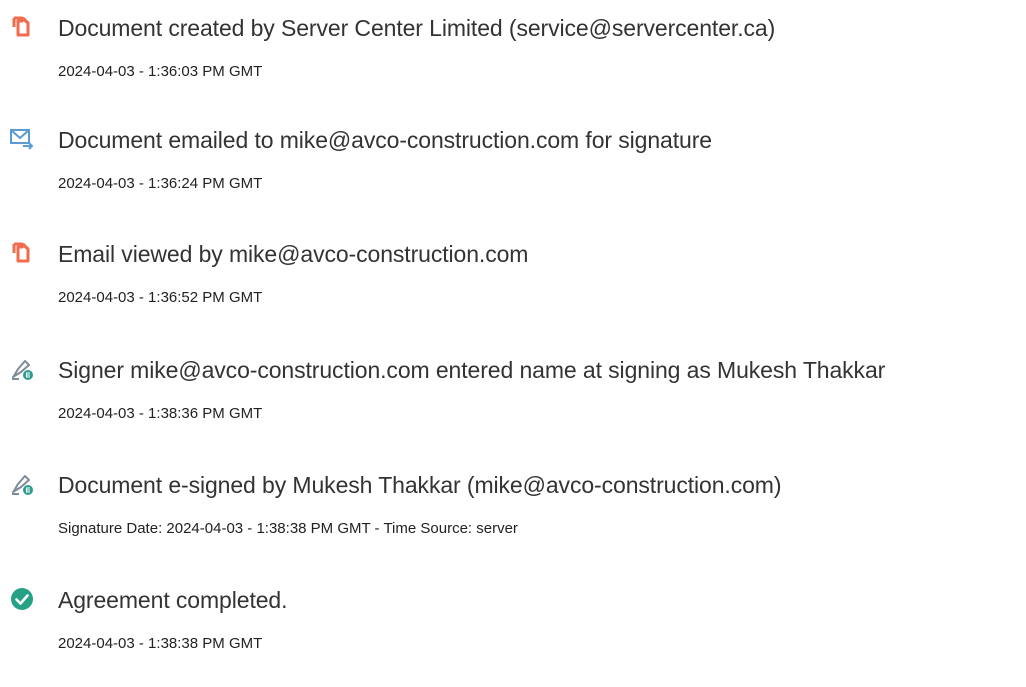 This screenshot has width=1026, height=687. What do you see at coordinates (22, 599) in the screenshot?
I see `check-circle-icon` at bounding box center [22, 599].